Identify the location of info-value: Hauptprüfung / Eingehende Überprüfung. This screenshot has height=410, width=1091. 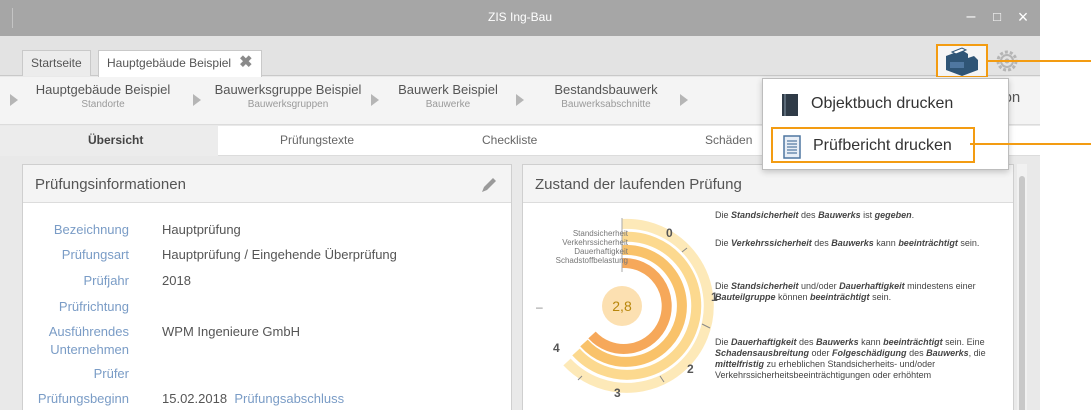
(279, 254).